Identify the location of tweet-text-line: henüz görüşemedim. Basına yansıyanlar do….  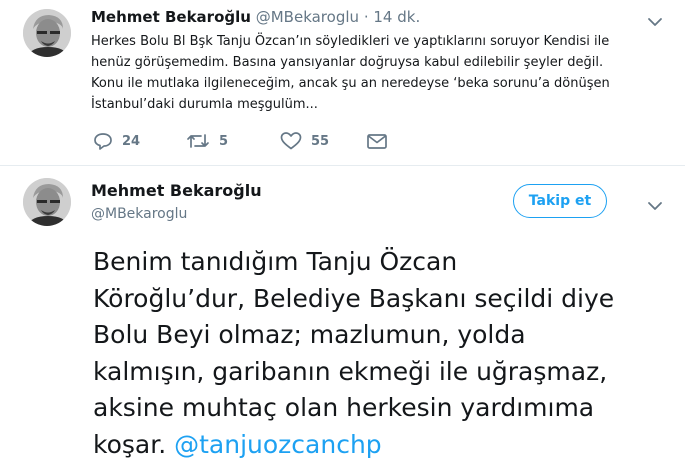
(347, 62).